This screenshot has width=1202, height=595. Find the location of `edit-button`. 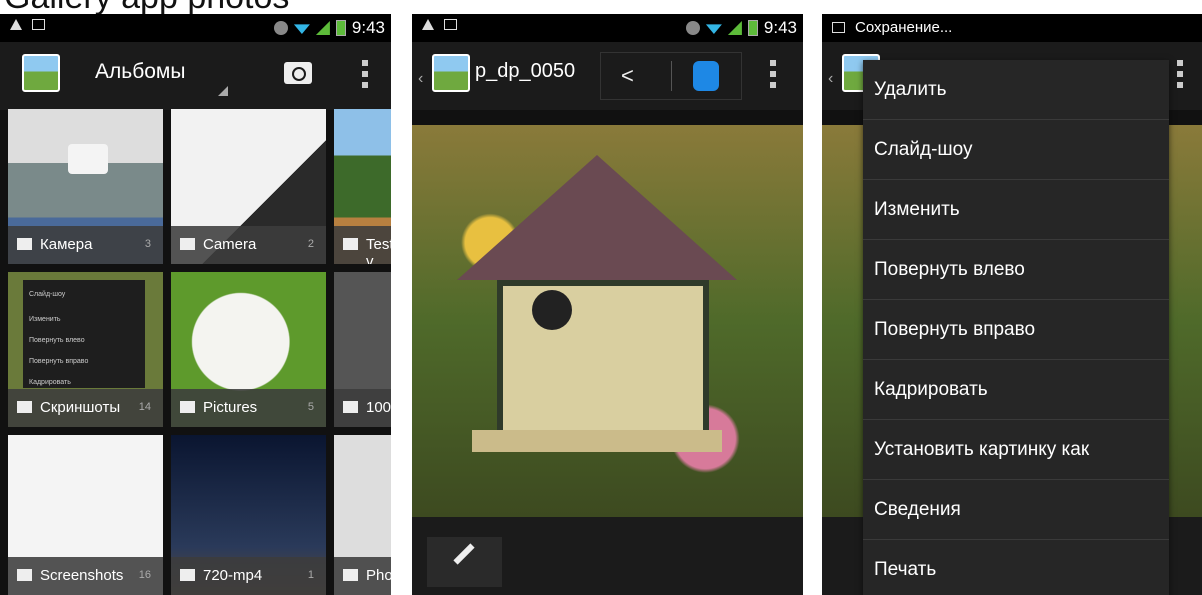

edit-button is located at coordinates (464, 562).